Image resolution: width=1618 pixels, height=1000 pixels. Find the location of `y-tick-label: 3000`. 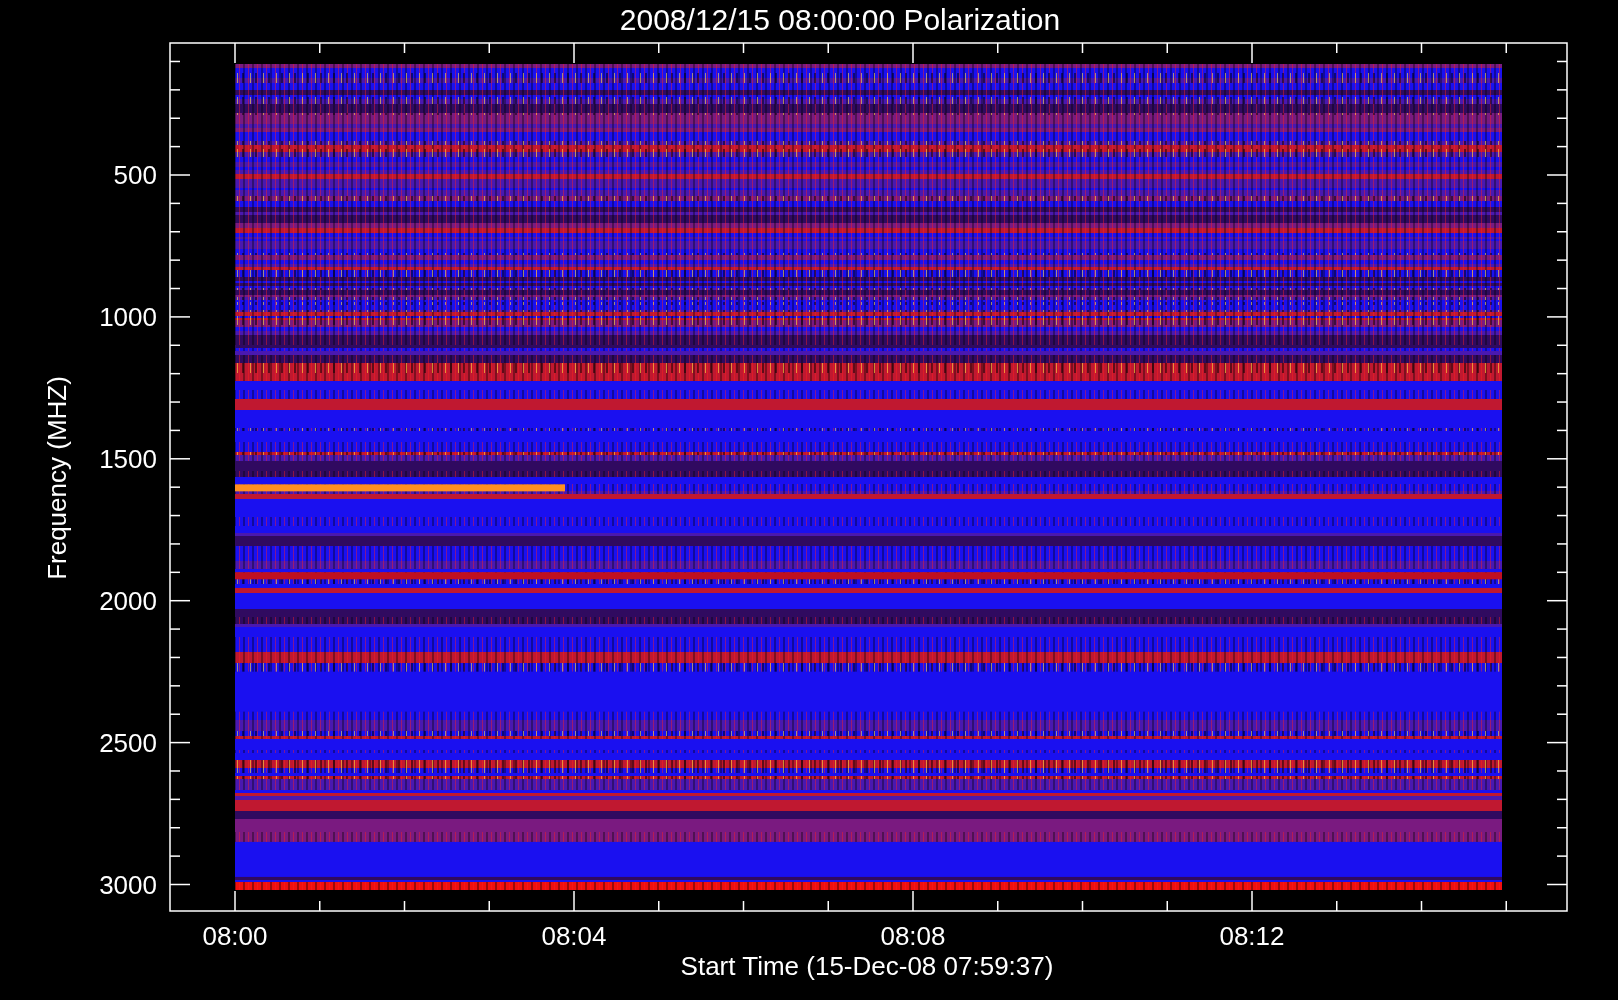

y-tick-label: 3000 is located at coordinates (128, 884).